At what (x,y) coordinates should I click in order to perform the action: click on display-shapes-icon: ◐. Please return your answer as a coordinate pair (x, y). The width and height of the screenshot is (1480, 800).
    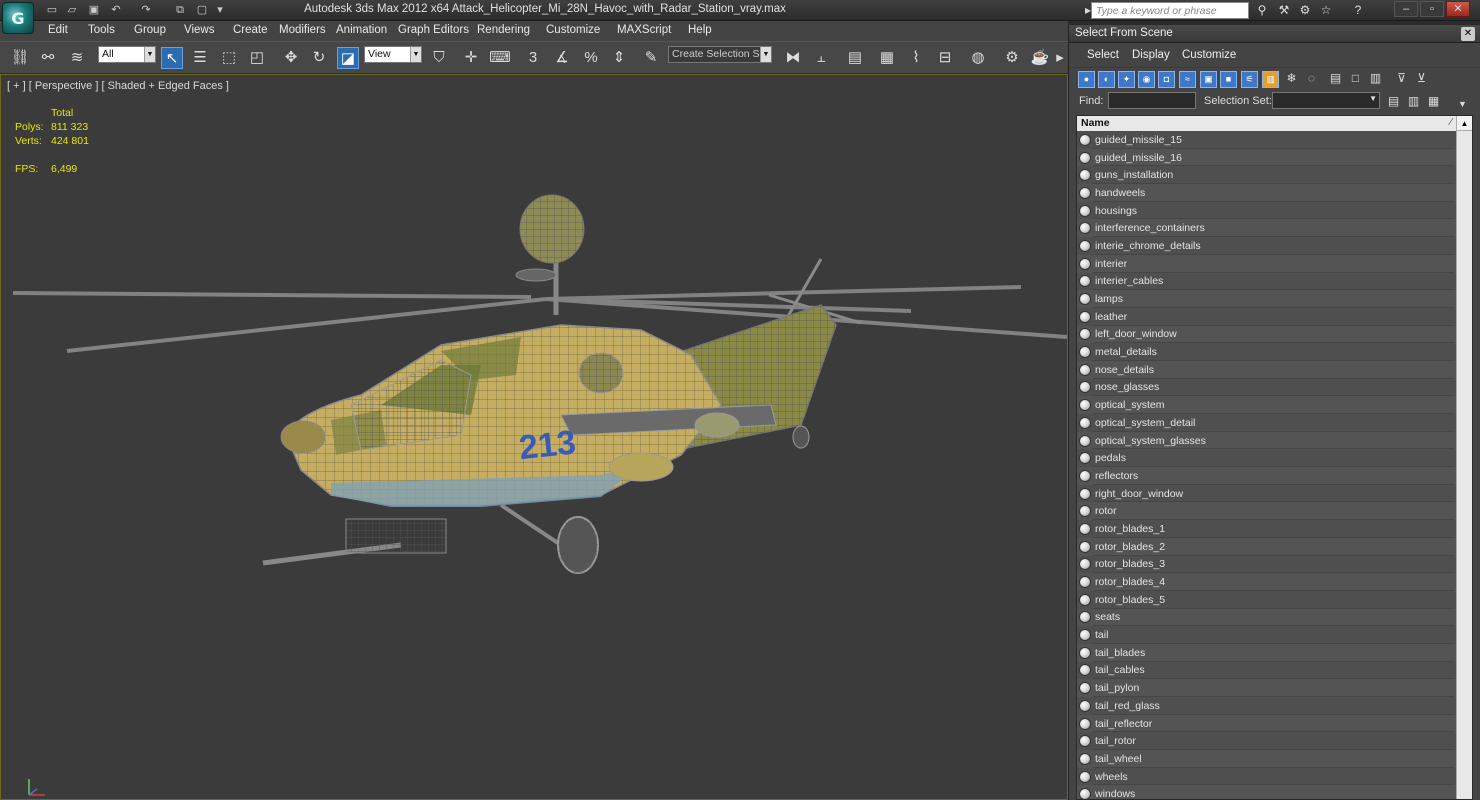
    Looking at the image, I should click on (1106, 79).